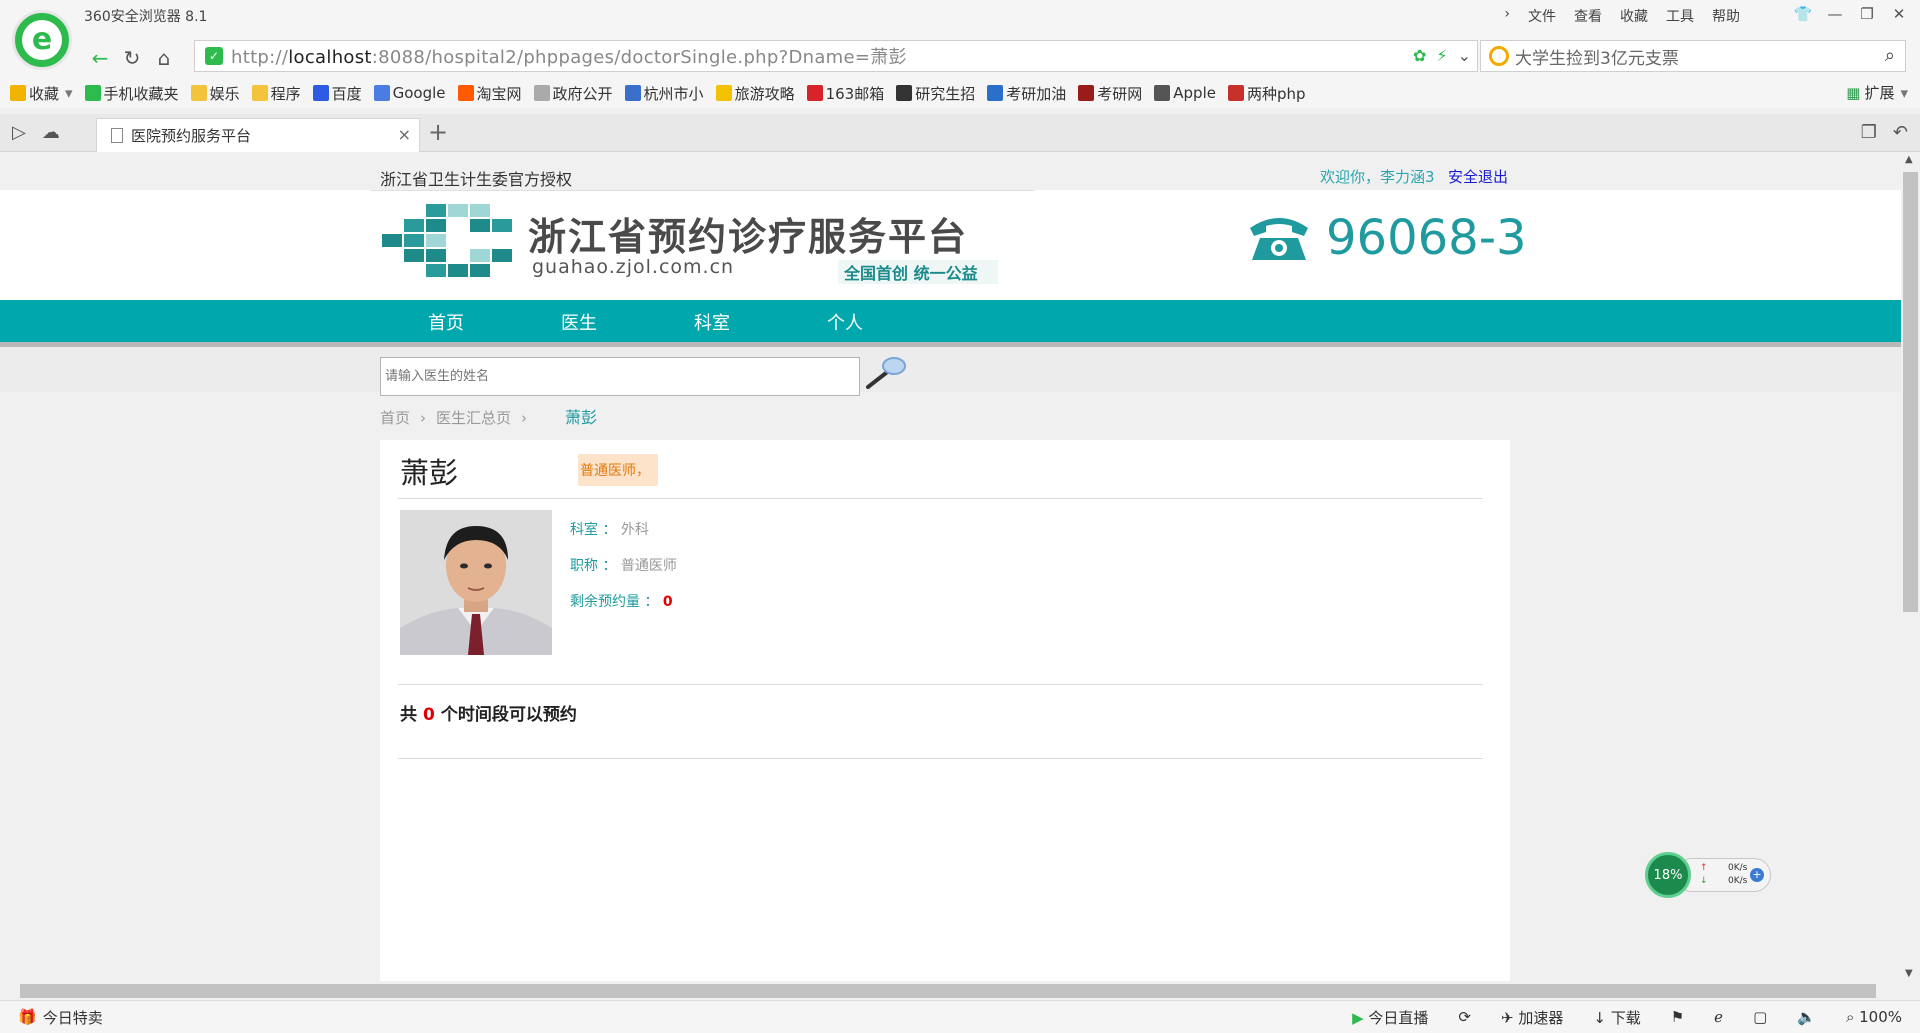 This screenshot has height=1033, width=1920. I want to click on status-left: 🎁 今日特卖, so click(60, 1017).